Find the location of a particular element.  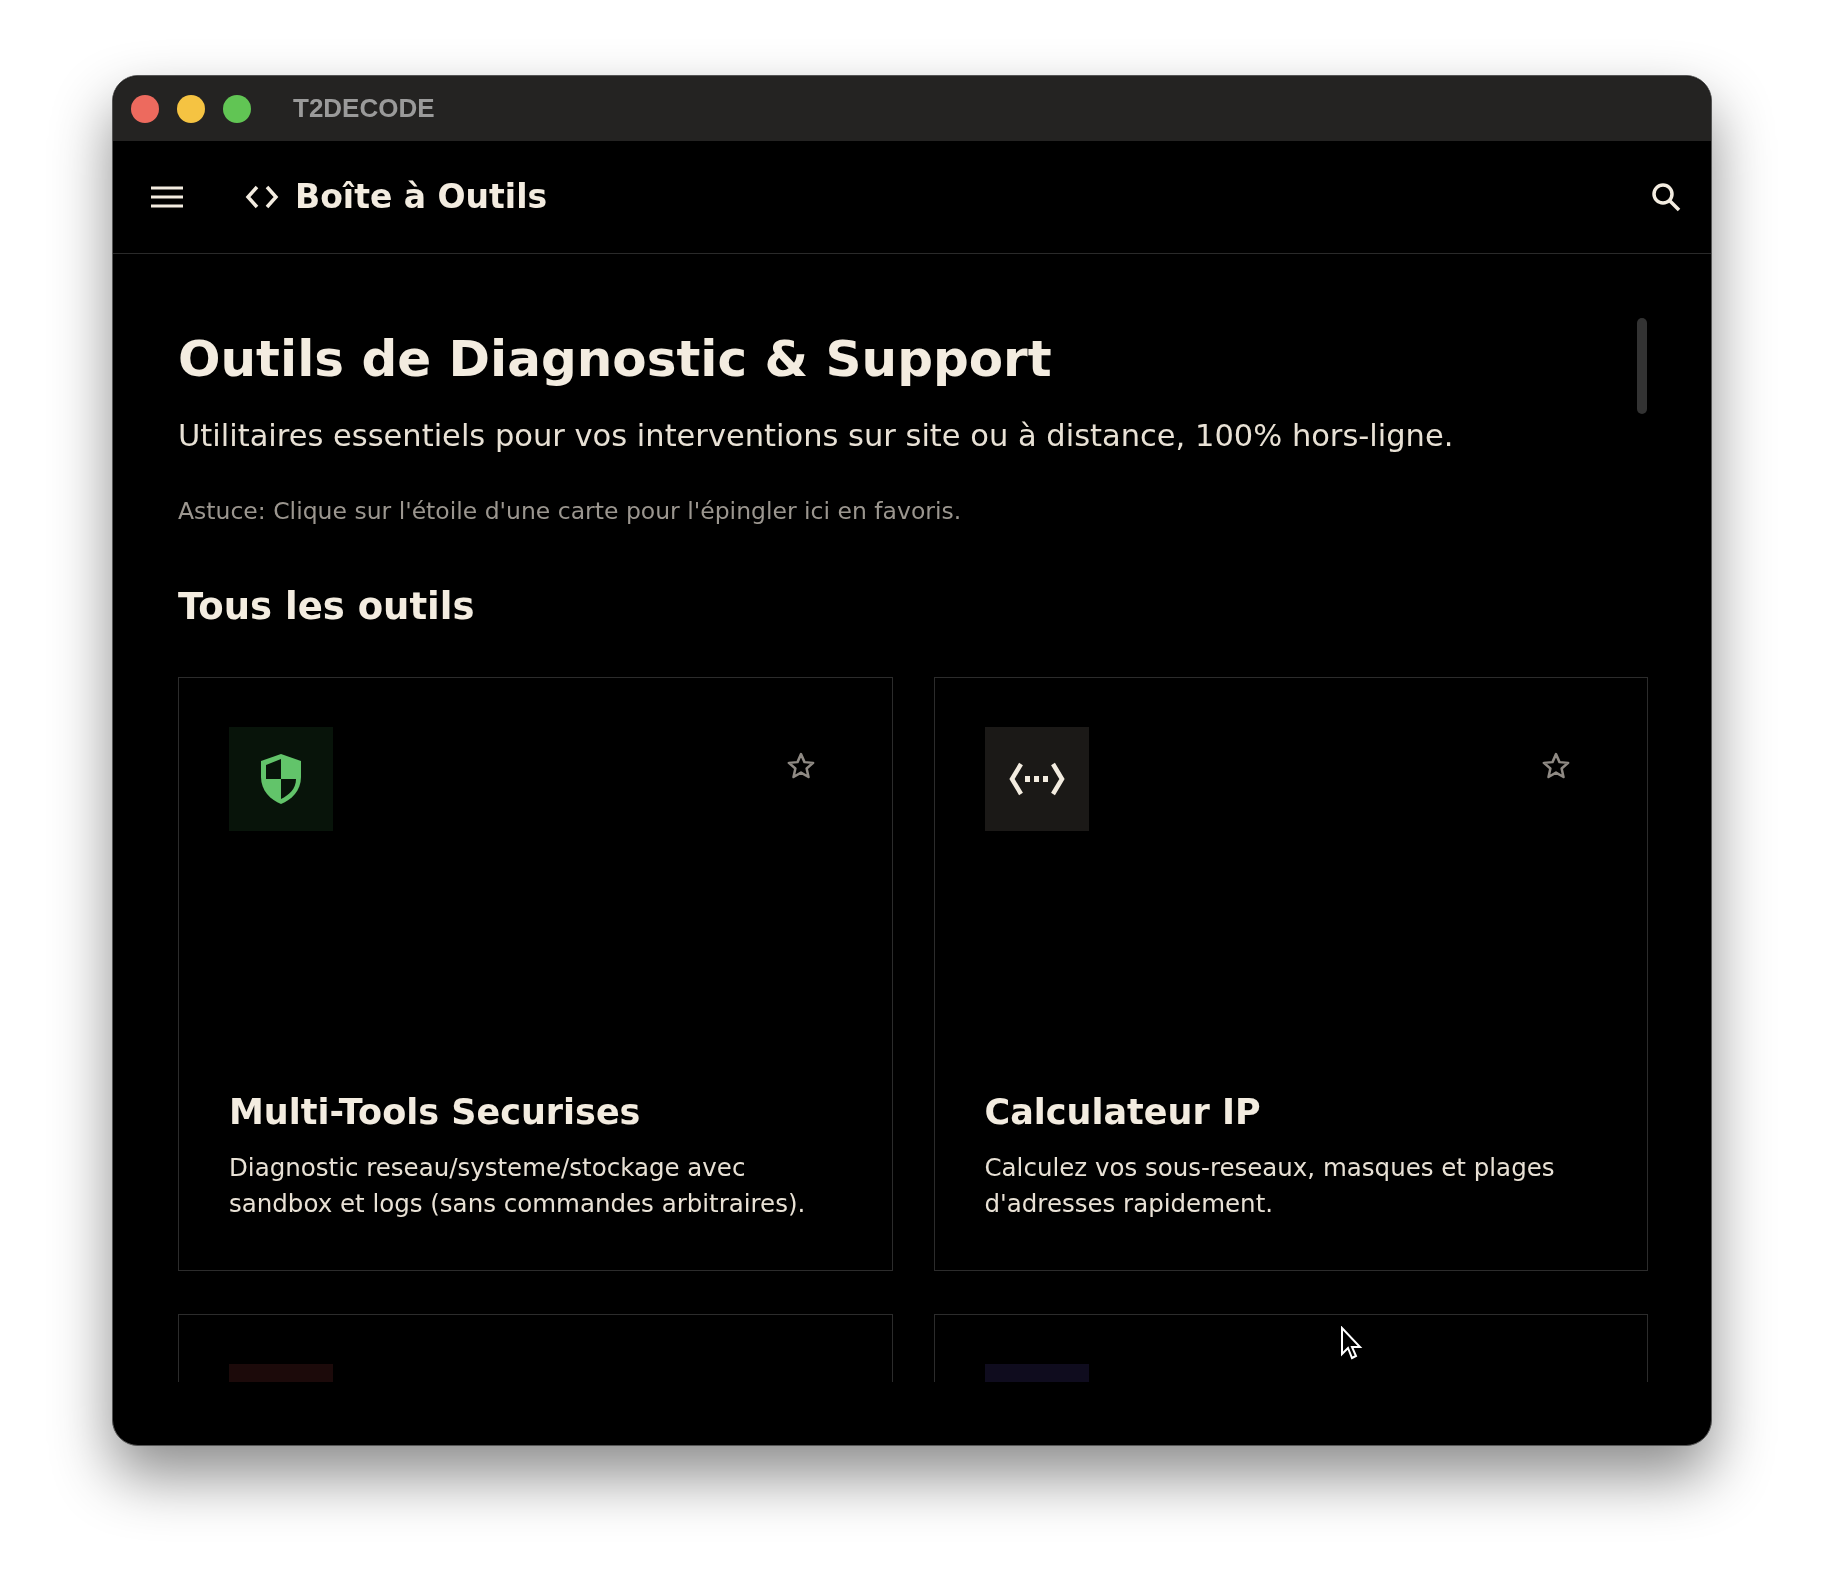

code-icon is located at coordinates (262, 197).